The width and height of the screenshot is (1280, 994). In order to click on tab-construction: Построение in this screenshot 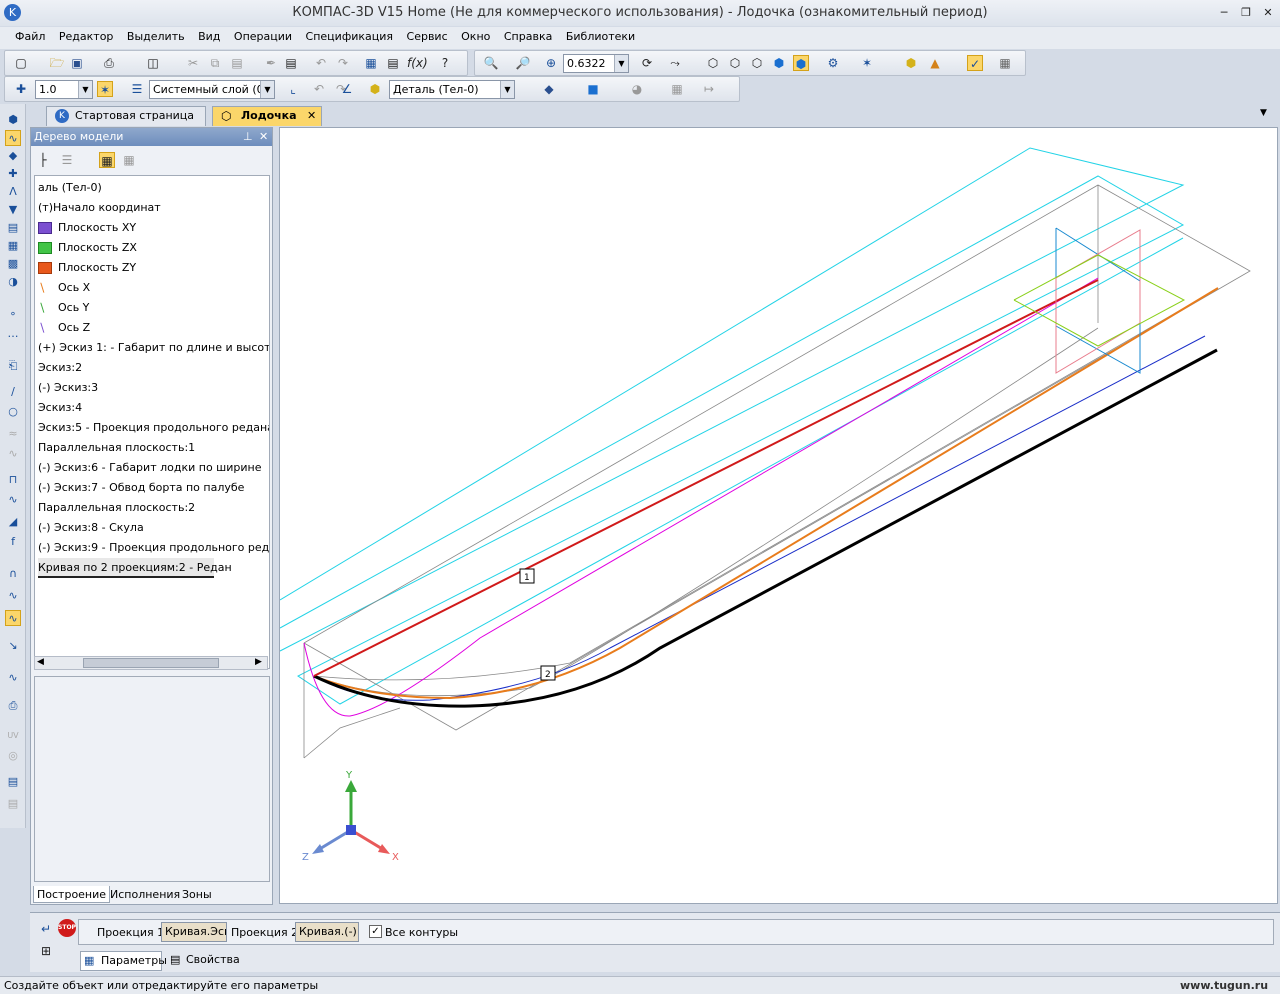, I will do `click(72, 894)`.